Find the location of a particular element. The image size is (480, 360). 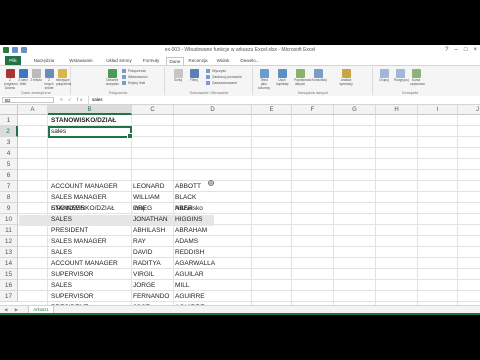

row-header-7: 7 is located at coordinates (9, 186).